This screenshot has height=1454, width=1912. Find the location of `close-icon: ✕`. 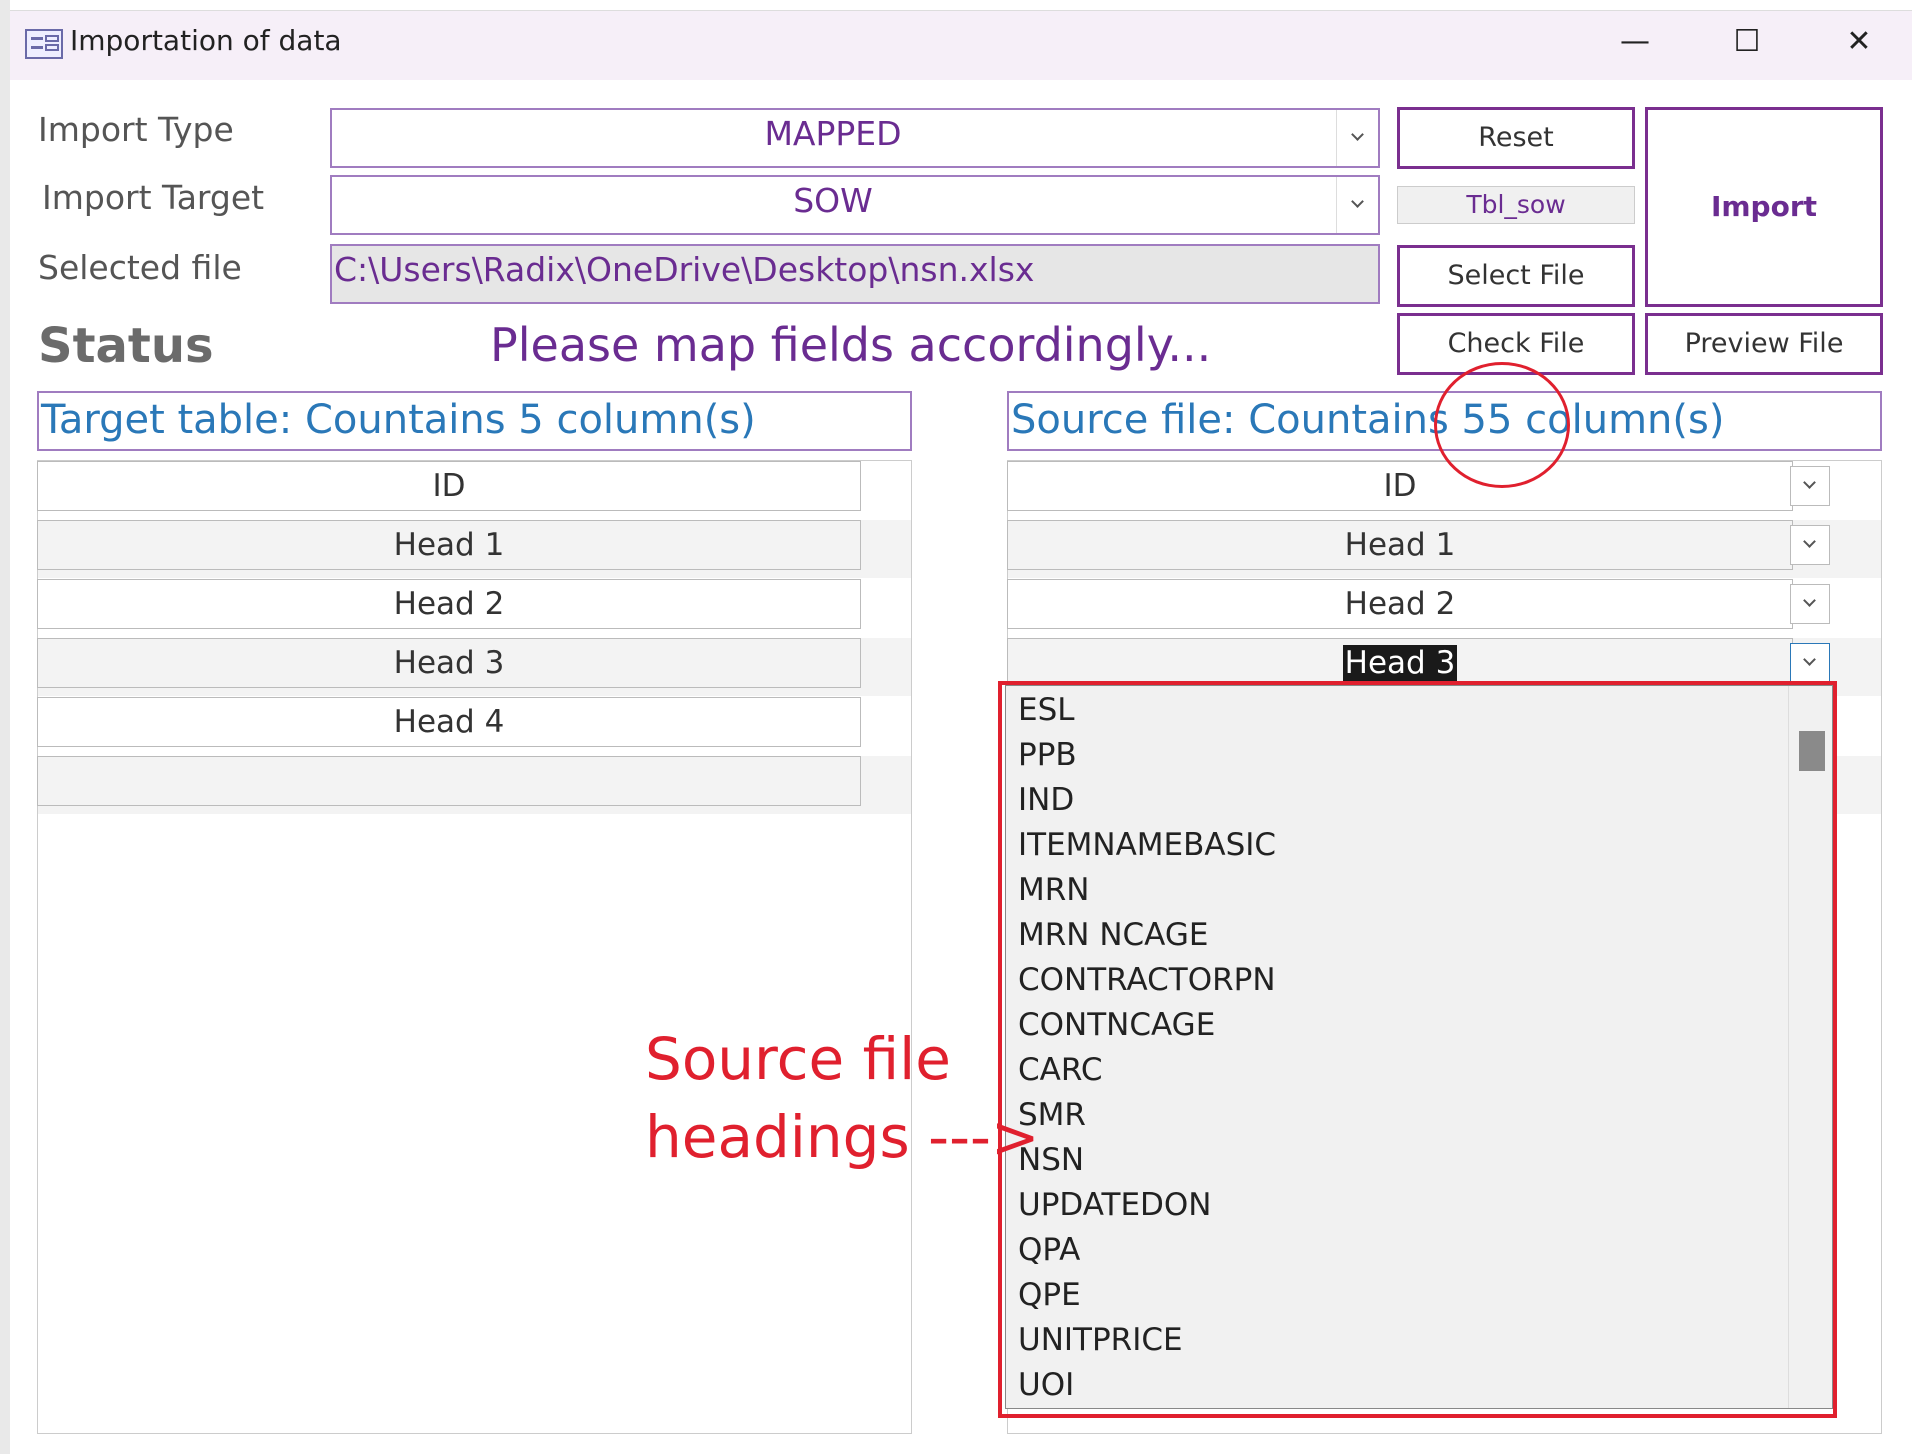

close-icon: ✕ is located at coordinates (1859, 41).